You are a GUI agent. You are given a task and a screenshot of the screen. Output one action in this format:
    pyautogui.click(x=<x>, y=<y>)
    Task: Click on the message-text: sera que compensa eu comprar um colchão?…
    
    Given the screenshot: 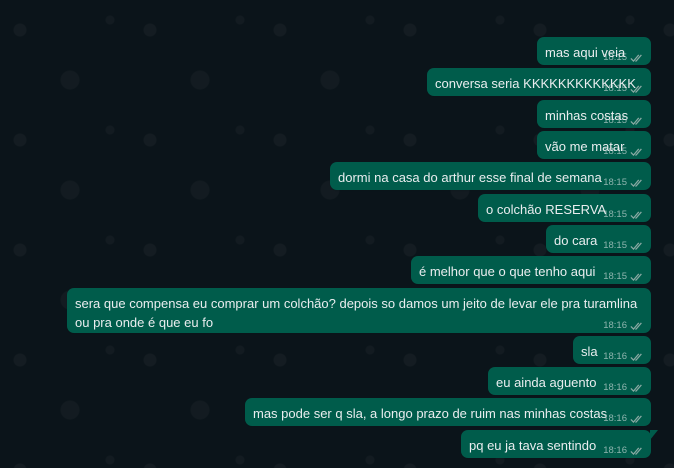 What is the action you would take?
    pyautogui.click(x=356, y=313)
    